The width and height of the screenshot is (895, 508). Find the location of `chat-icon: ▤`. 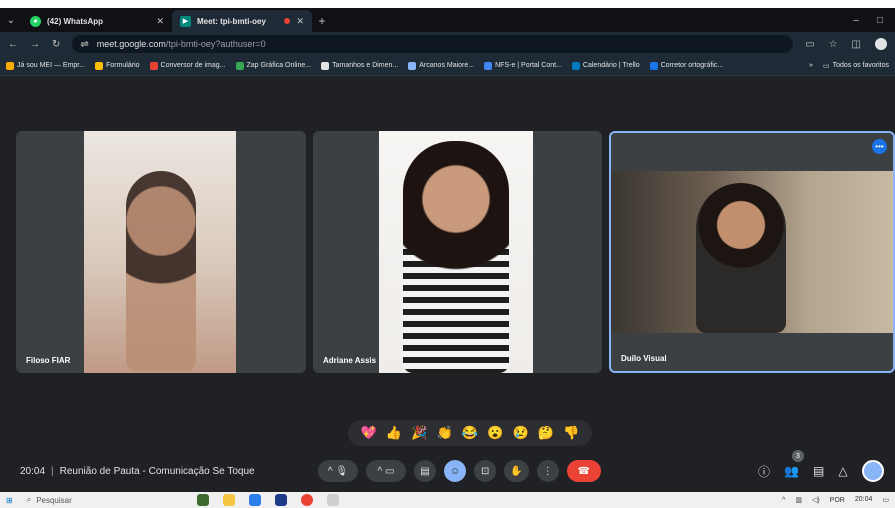

chat-icon: ▤ is located at coordinates (818, 471).